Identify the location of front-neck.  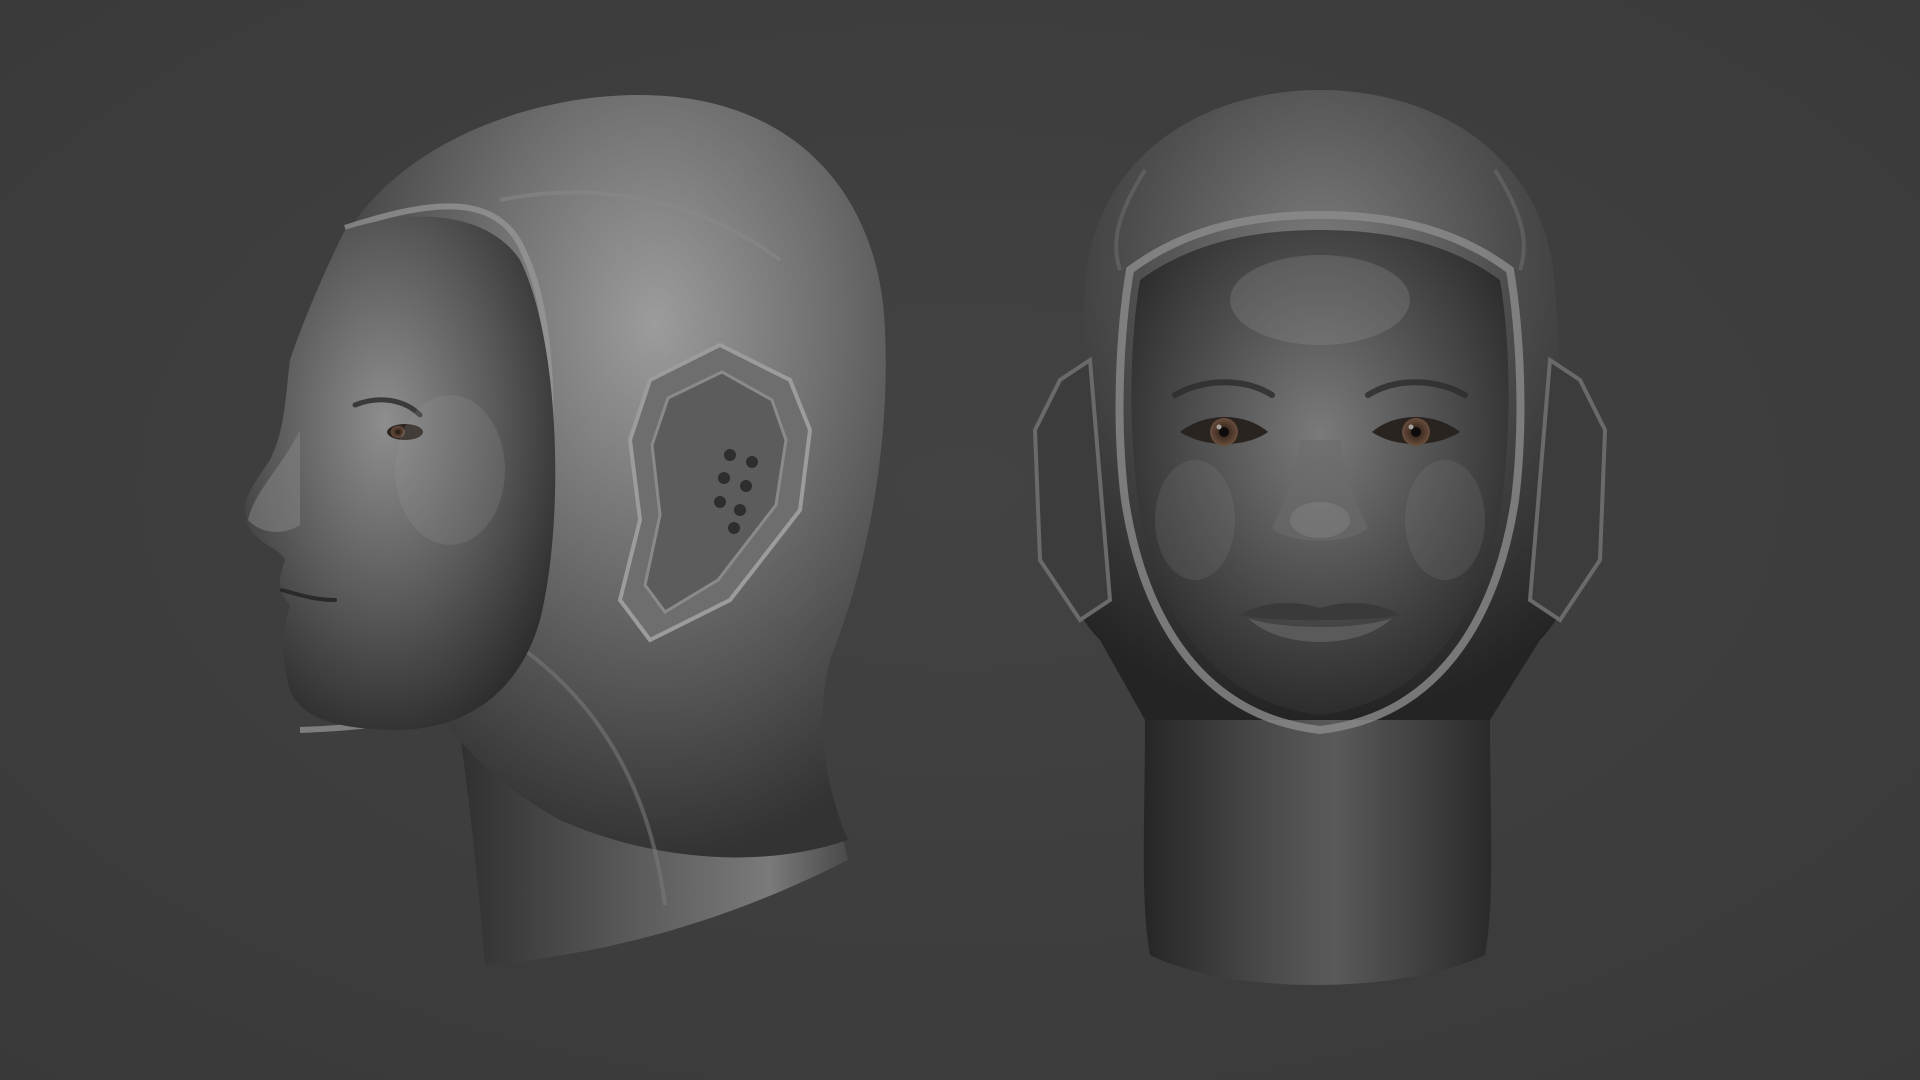
(1317, 852).